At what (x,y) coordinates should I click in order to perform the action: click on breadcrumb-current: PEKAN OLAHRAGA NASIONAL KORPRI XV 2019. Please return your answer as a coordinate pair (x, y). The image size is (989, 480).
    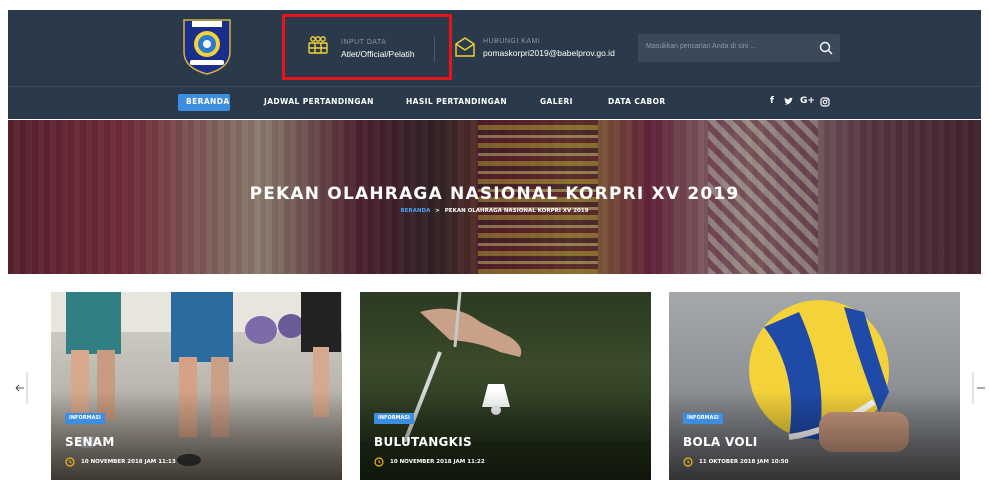
    Looking at the image, I should click on (516, 211).